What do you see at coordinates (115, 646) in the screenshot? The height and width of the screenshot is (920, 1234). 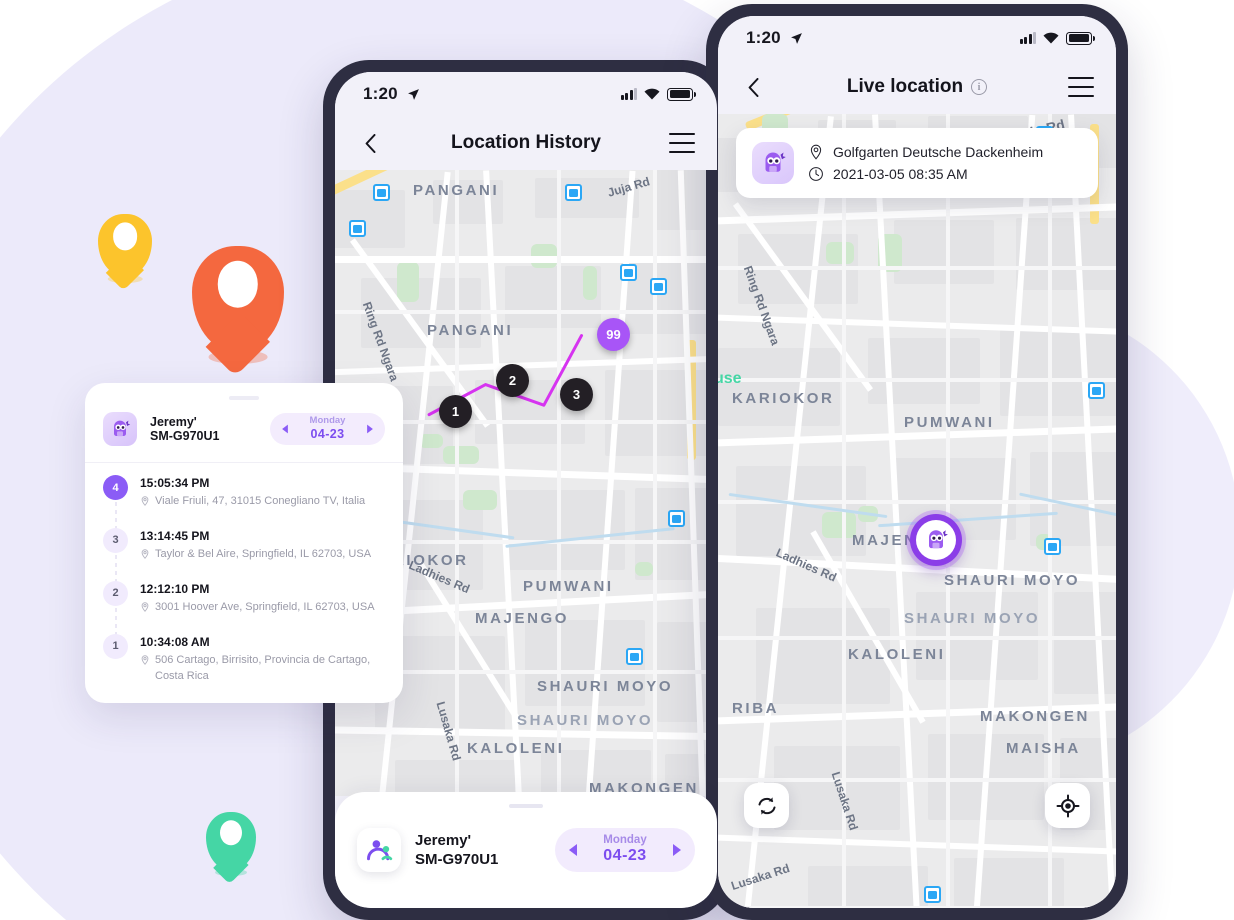 I see `history-badge: 1` at bounding box center [115, 646].